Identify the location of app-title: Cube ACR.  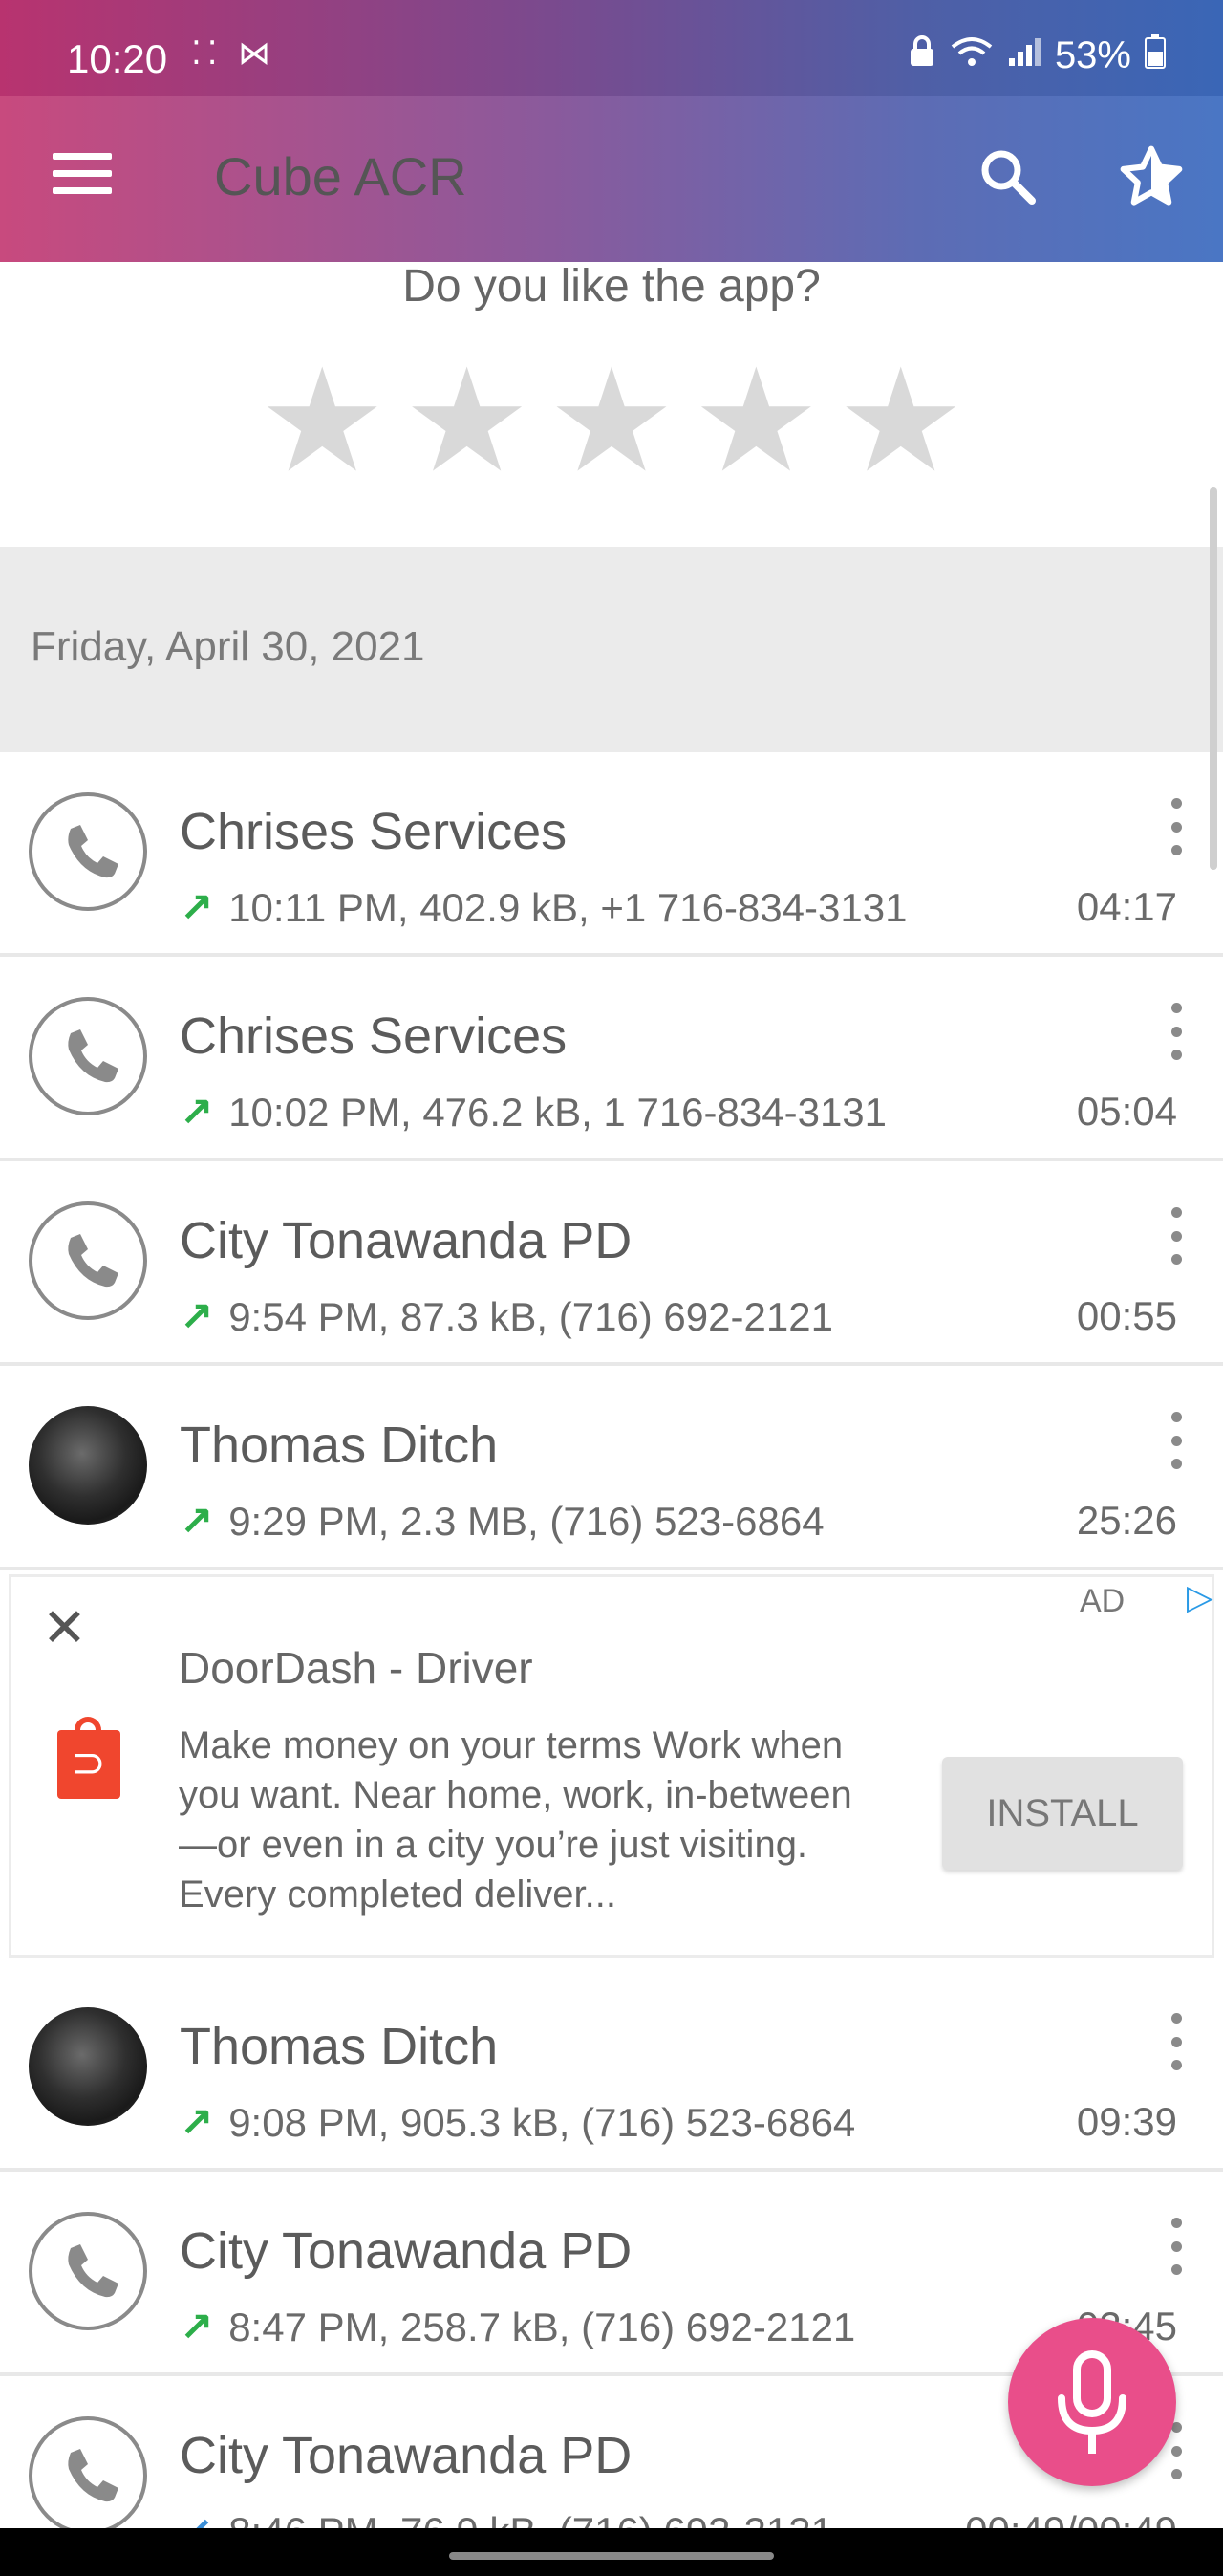
(340, 176).